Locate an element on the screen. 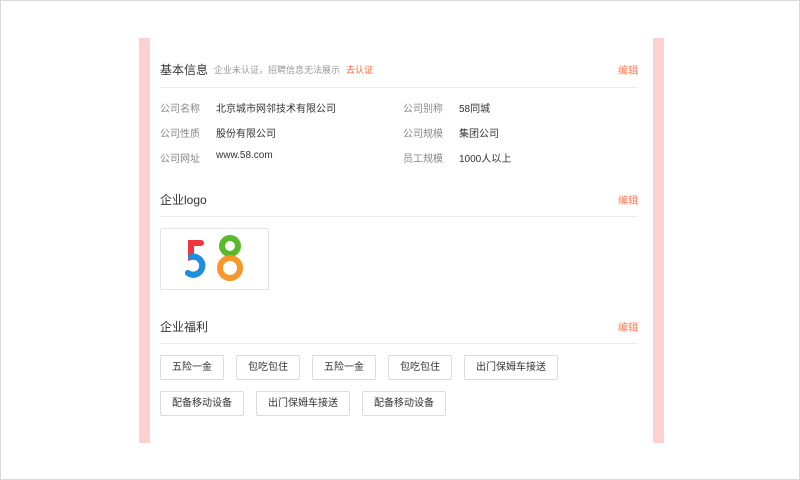  field-label: 公司别称 is located at coordinates (423, 109).